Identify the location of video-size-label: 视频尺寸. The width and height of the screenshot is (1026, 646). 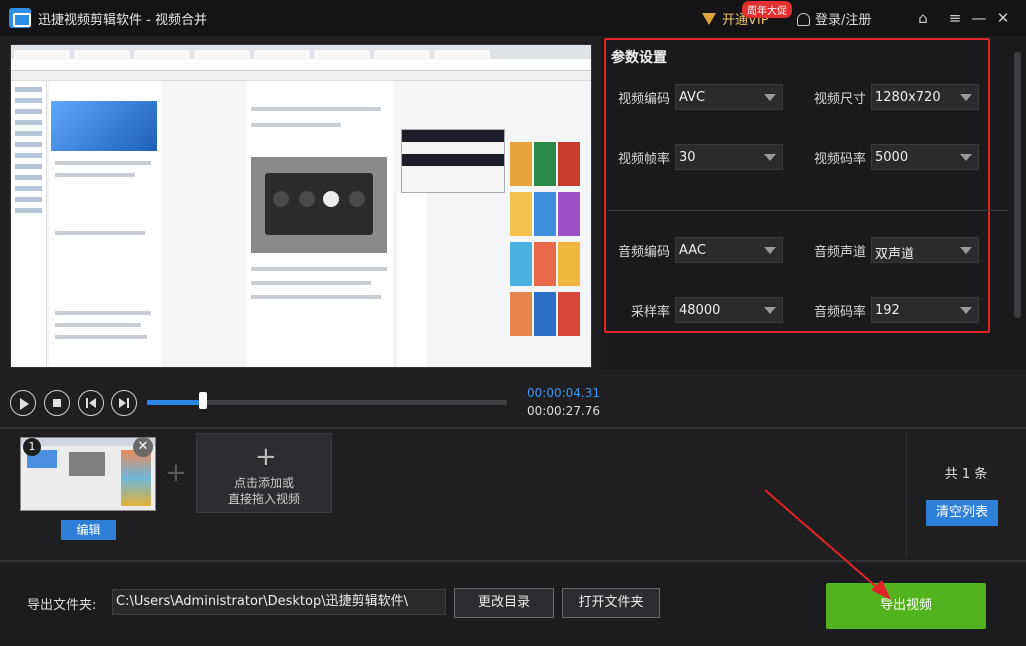
(839, 99).